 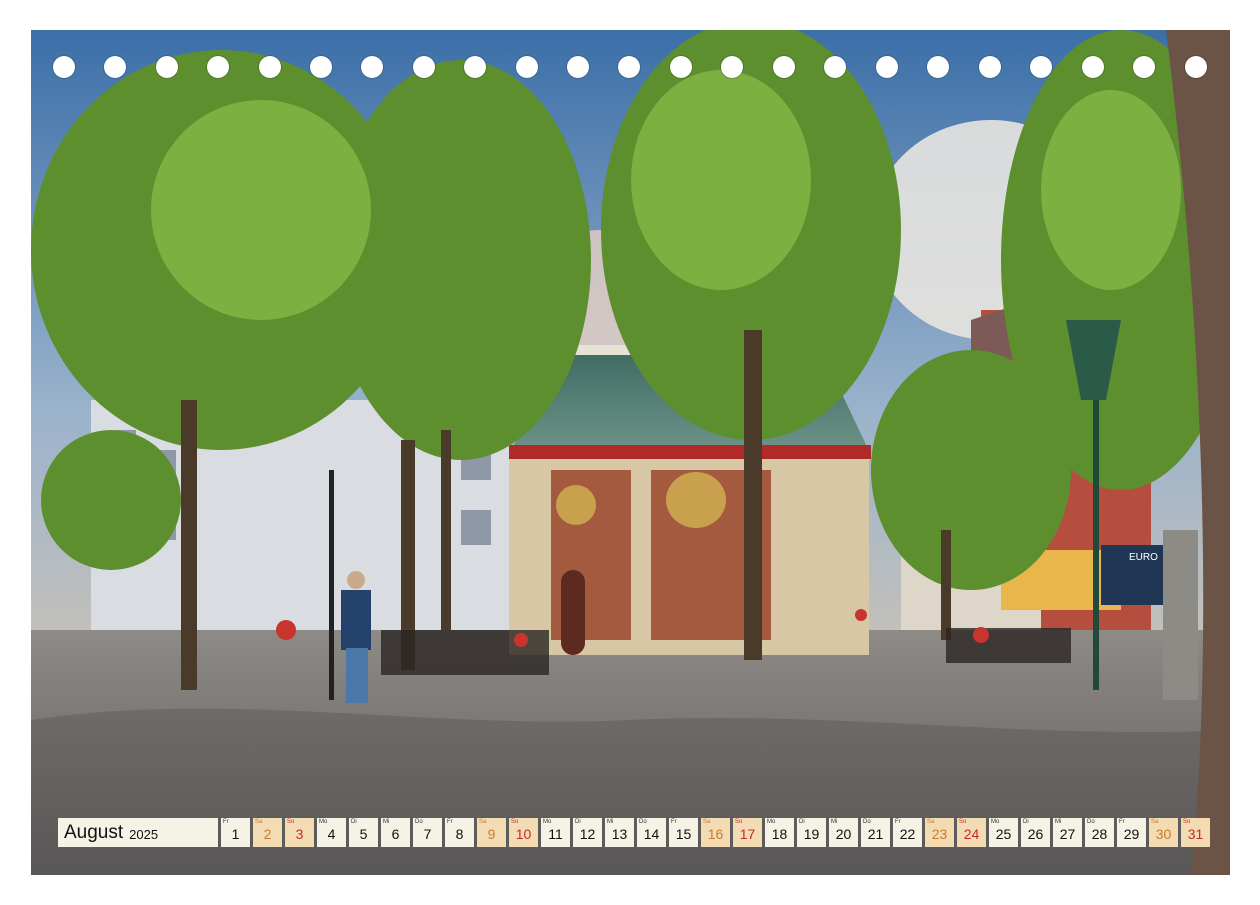 I want to click on day-number: 5, so click(x=363, y=834).